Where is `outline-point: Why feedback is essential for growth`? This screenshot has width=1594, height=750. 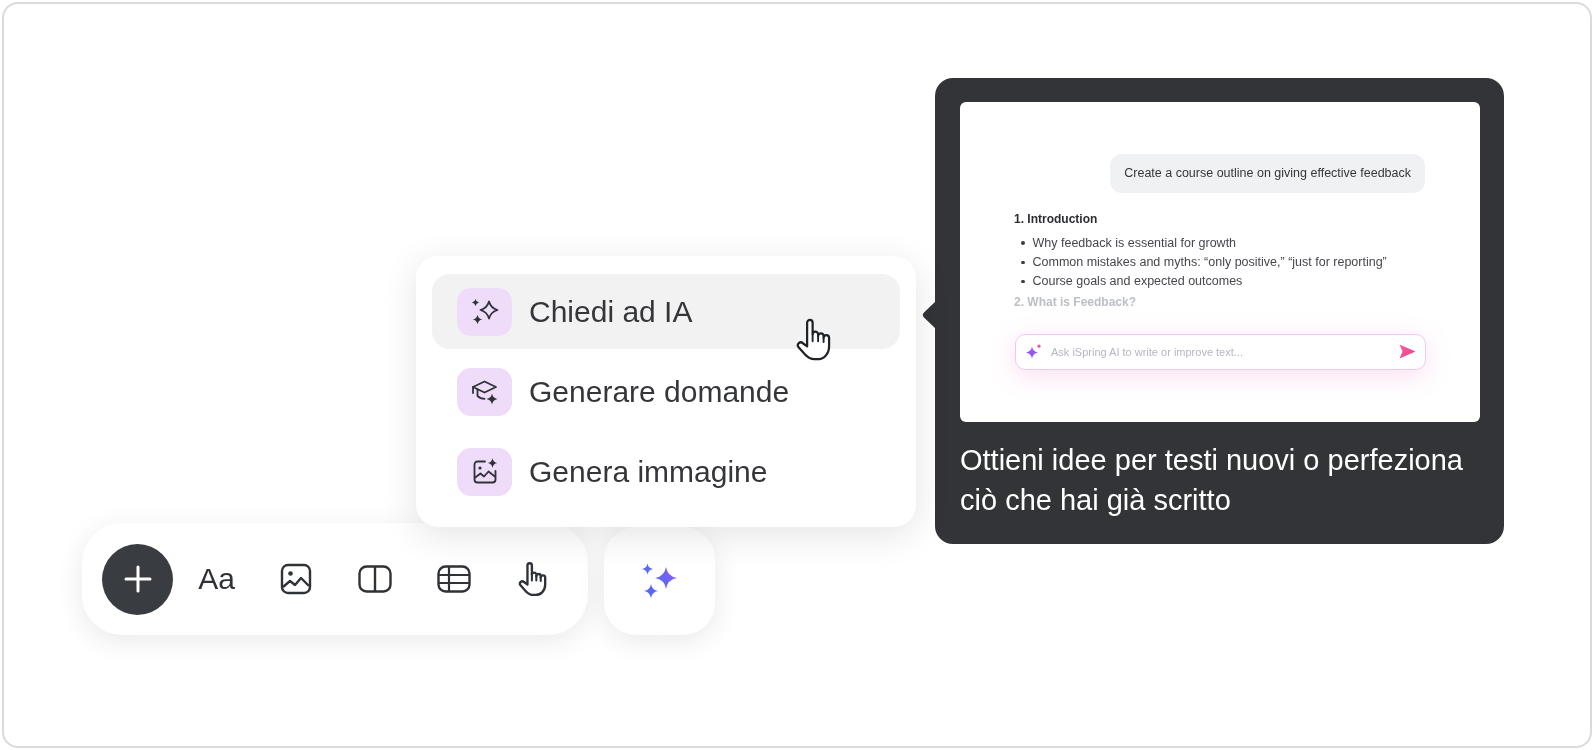
outline-point: Why feedback is essential for growth is located at coordinates (1134, 243).